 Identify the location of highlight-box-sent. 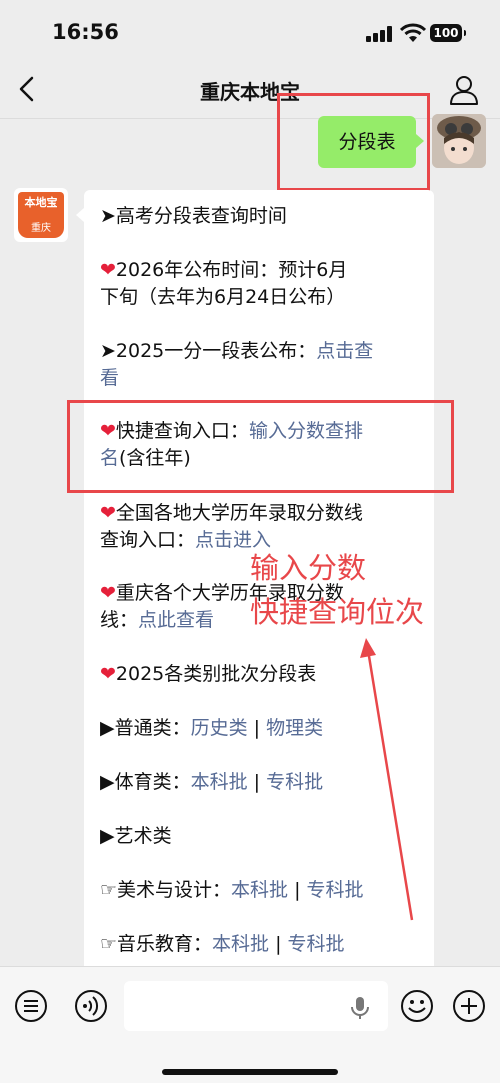
(353, 142).